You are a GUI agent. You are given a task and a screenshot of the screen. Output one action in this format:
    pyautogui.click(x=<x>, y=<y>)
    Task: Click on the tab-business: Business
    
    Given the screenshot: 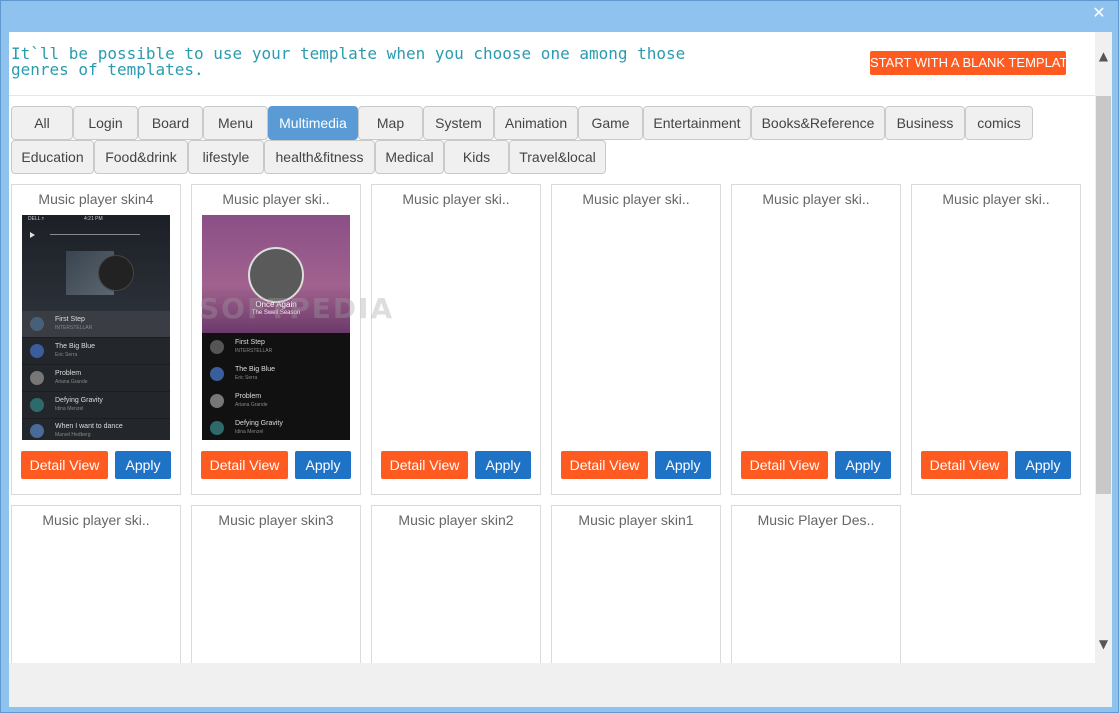 What is the action you would take?
    pyautogui.click(x=925, y=123)
    